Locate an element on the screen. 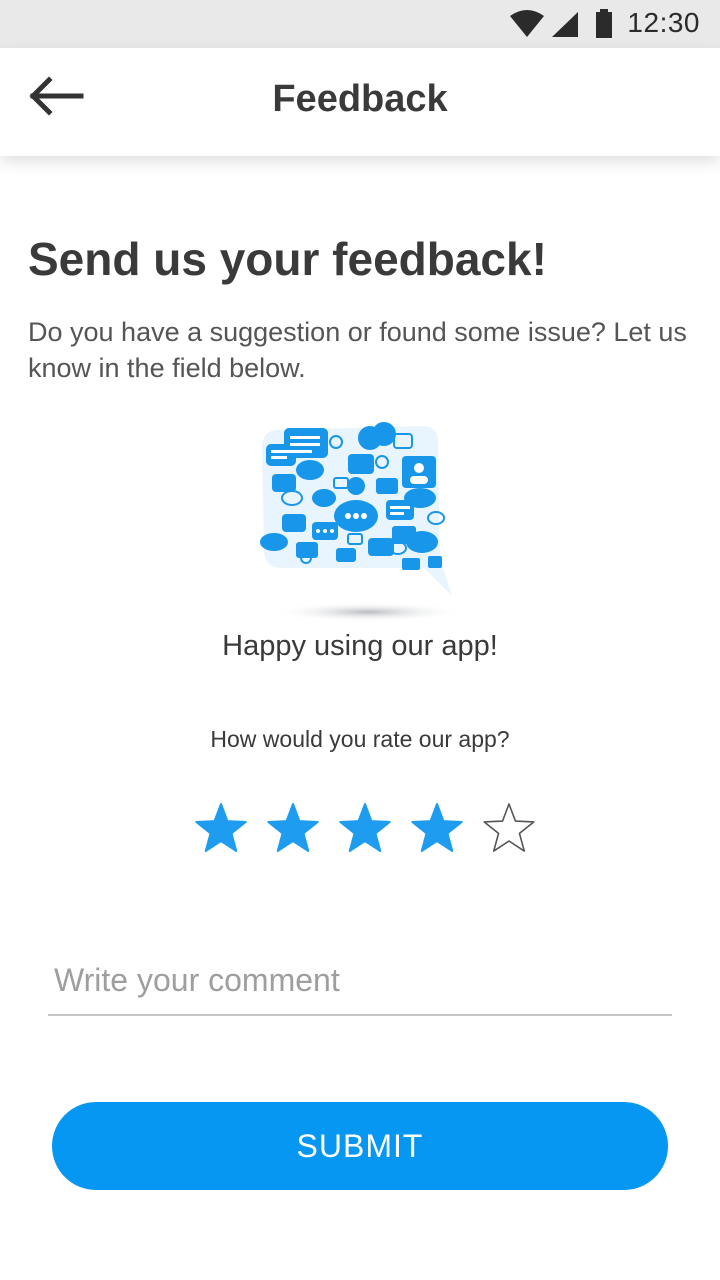 The image size is (720, 1280). star-1-icon is located at coordinates (221, 829).